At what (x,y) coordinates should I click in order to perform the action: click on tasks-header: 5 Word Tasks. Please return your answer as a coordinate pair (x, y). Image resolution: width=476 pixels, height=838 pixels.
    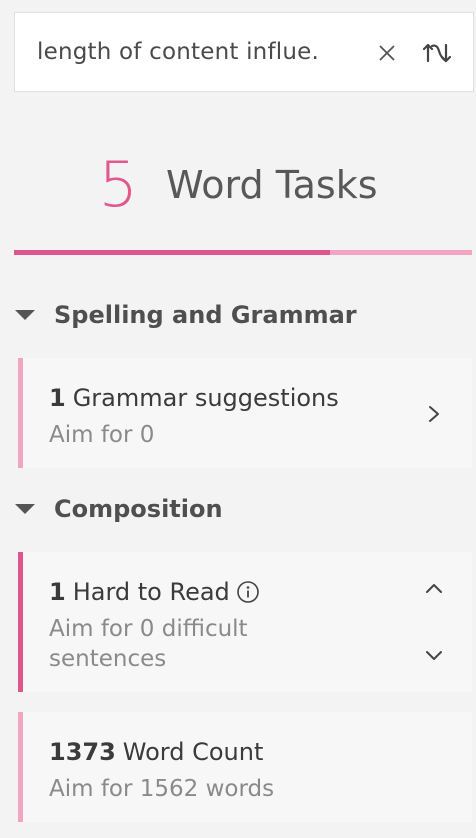
    Looking at the image, I should click on (238, 185).